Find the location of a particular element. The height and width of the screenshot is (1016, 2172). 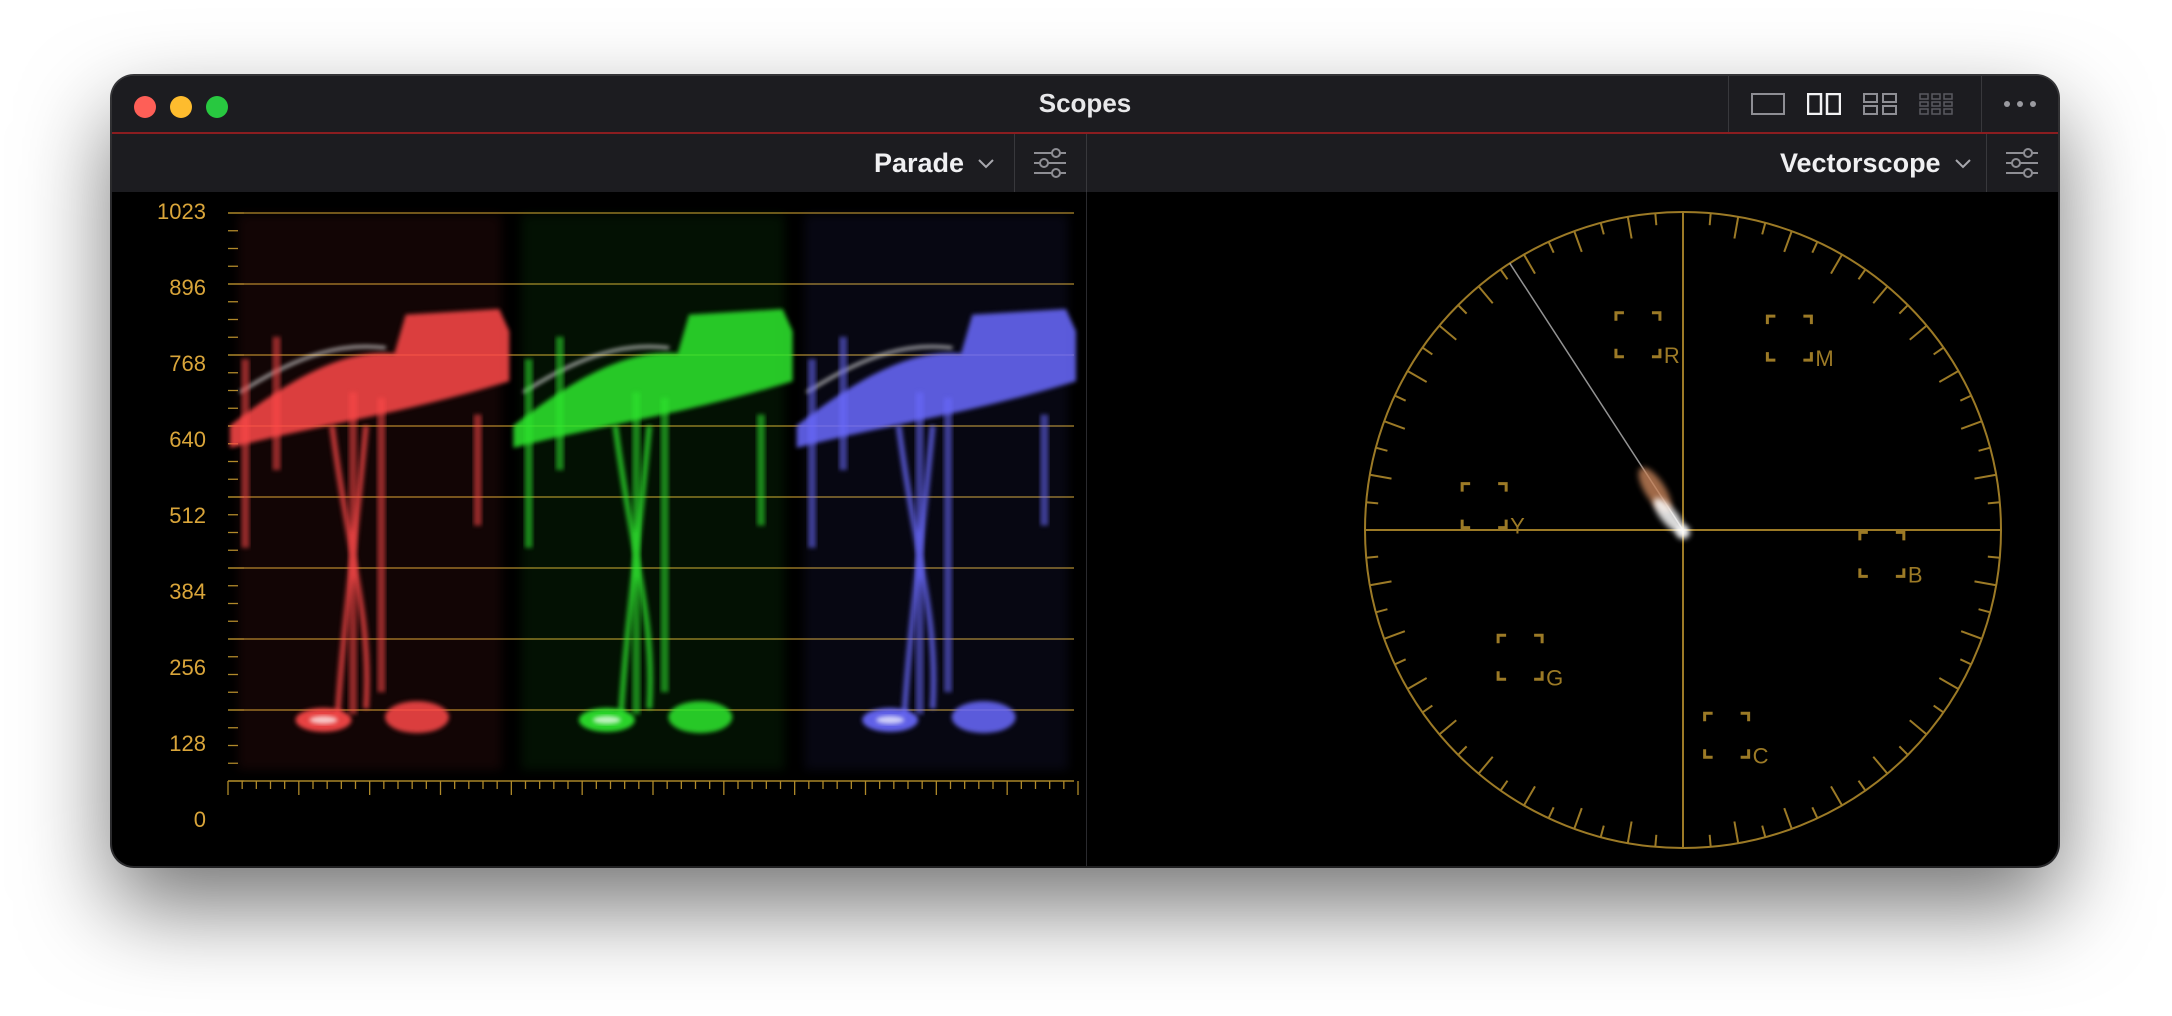

y-tick-label: 768 is located at coordinates (187, 363).